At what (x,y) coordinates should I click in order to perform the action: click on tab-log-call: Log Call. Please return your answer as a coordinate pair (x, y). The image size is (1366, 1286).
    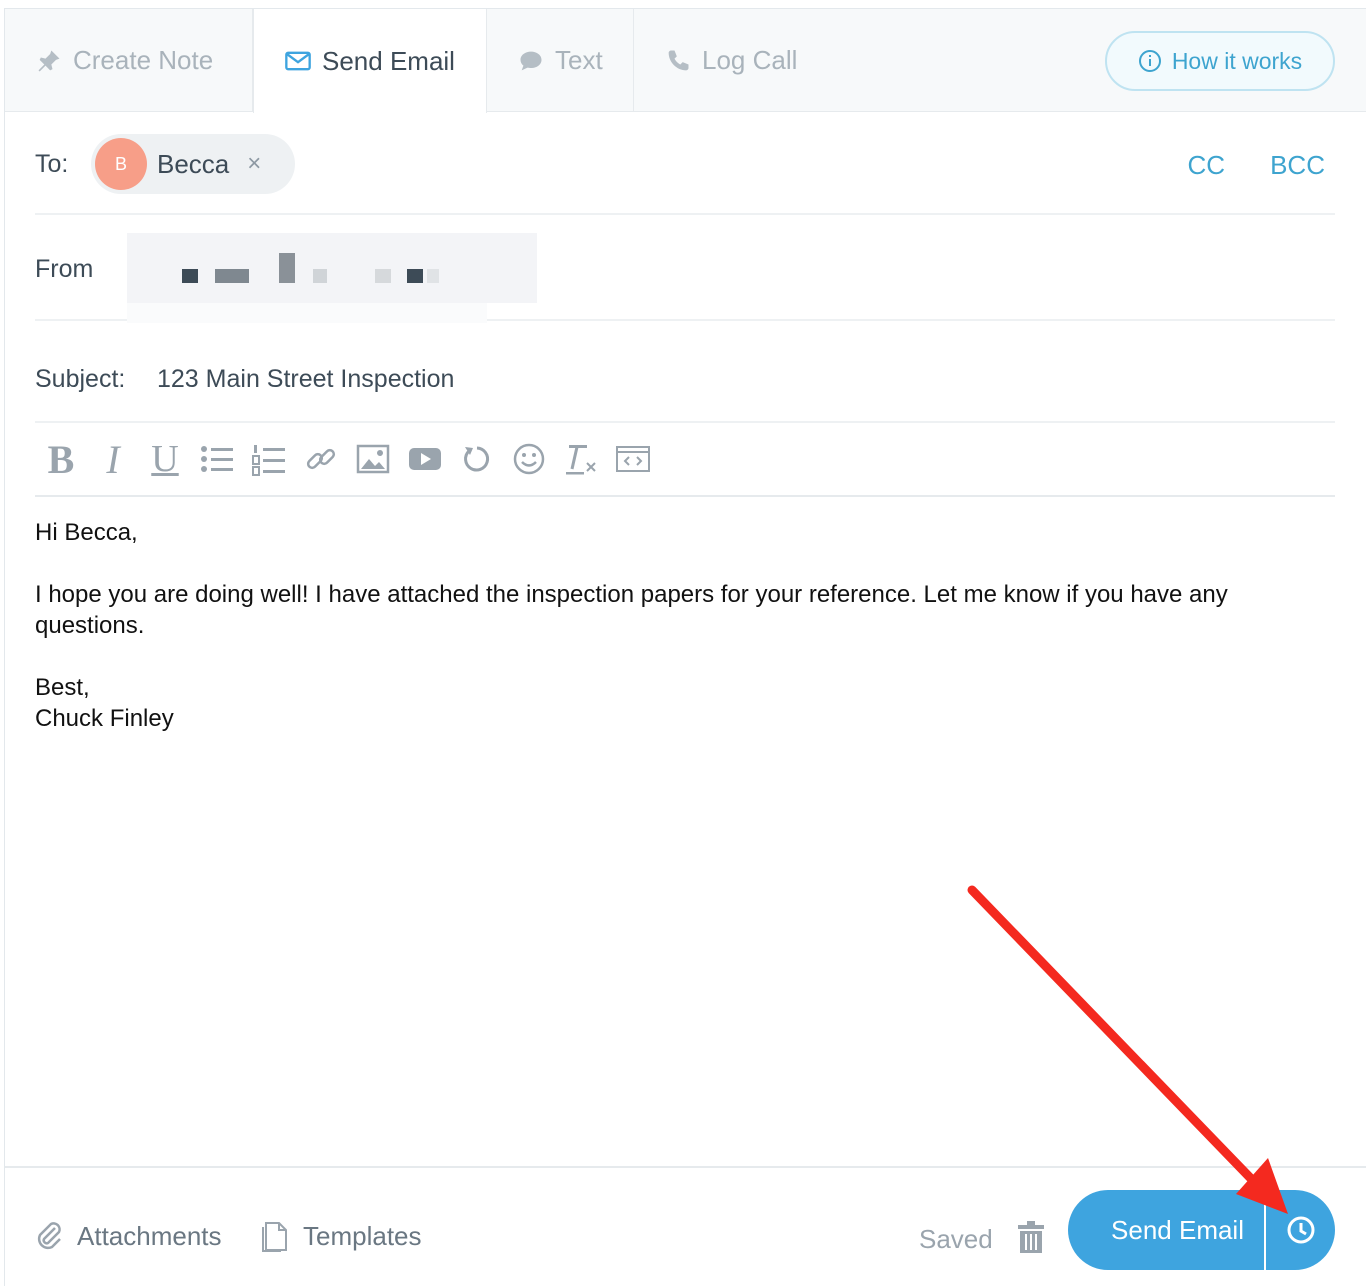
    Looking at the image, I should click on (734, 60).